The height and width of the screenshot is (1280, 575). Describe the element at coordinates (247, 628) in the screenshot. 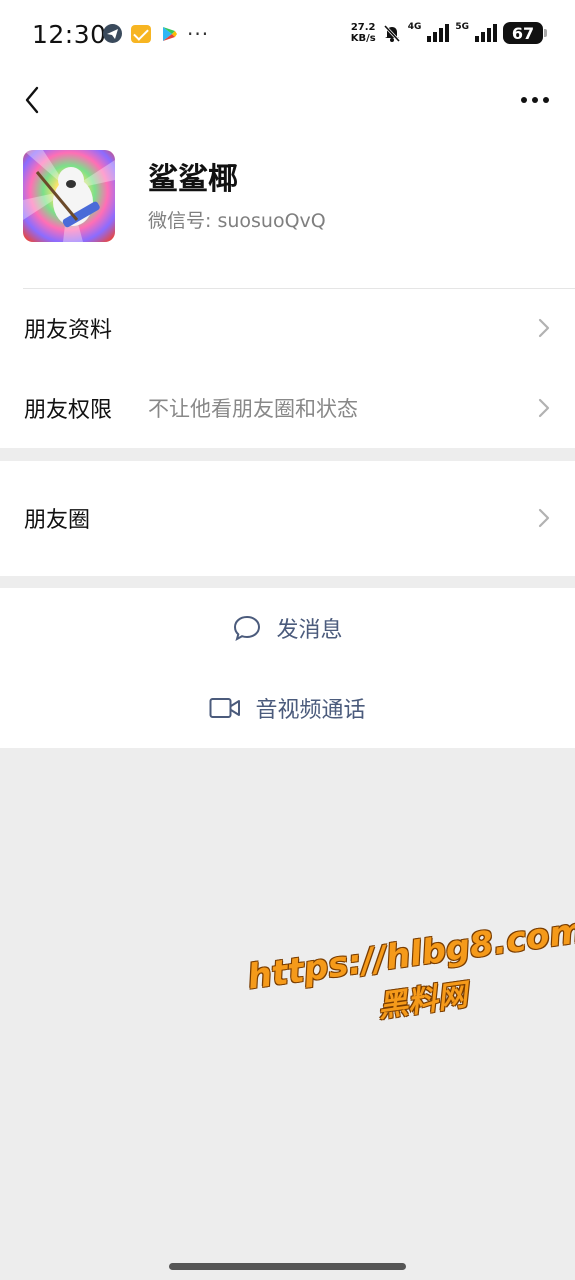

I see `chat-bubble-icon` at that location.